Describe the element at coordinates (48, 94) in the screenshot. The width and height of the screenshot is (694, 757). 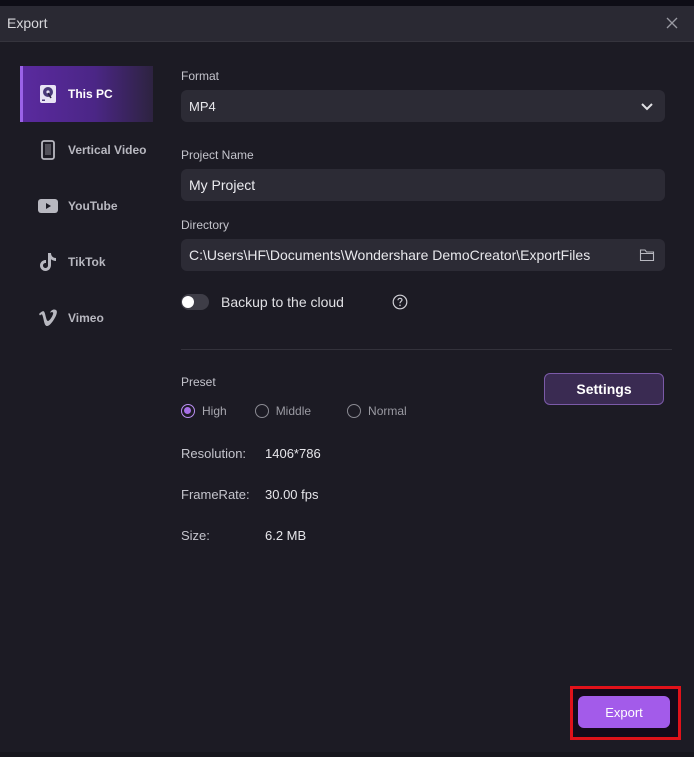
I see `hard-drive-icon` at that location.